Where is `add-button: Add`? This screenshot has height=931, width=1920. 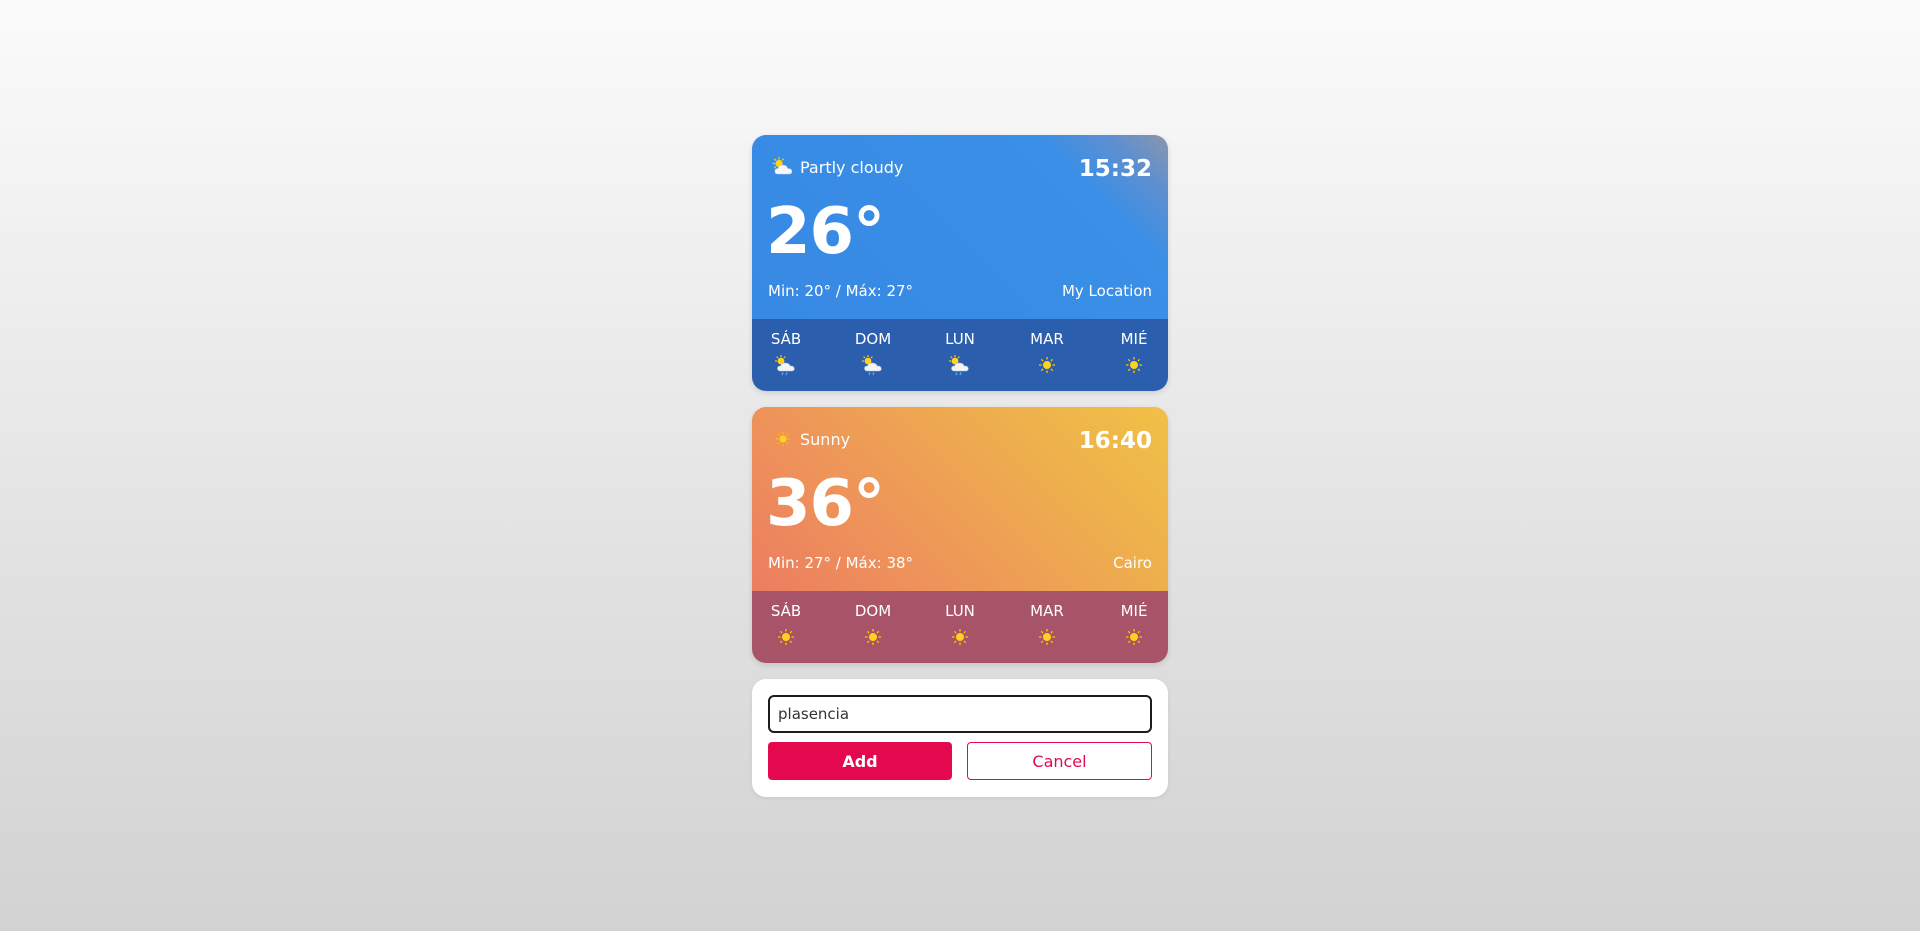
add-button: Add is located at coordinates (860, 761).